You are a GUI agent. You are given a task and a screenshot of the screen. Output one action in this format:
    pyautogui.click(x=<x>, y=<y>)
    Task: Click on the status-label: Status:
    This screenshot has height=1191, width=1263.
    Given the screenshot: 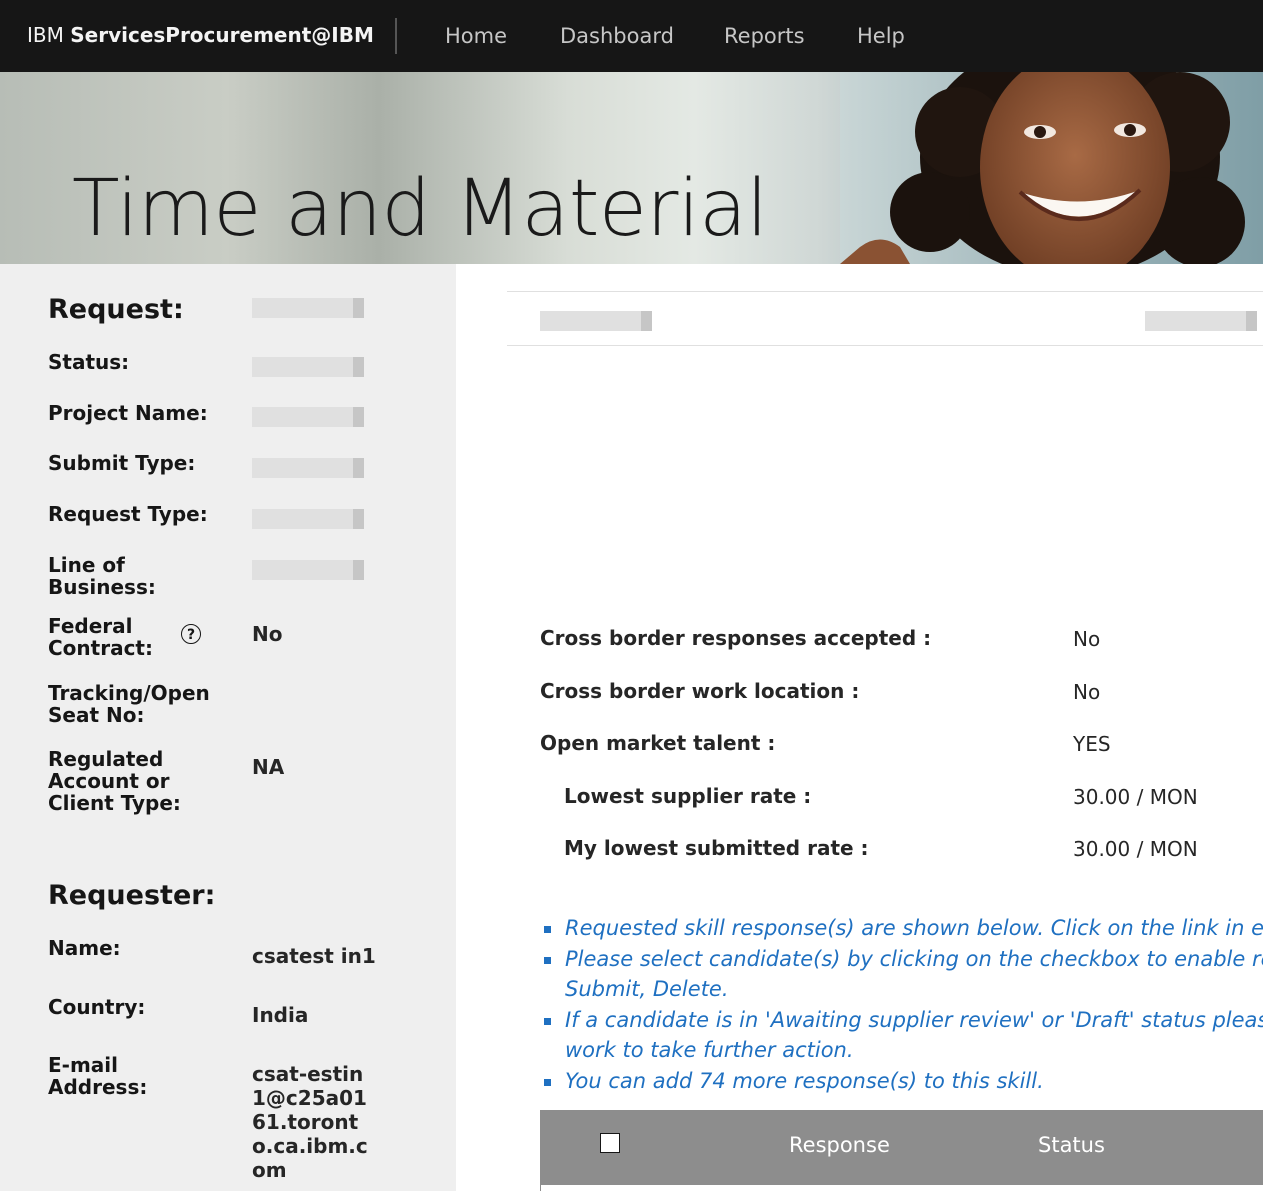 What is the action you would take?
    pyautogui.click(x=89, y=362)
    